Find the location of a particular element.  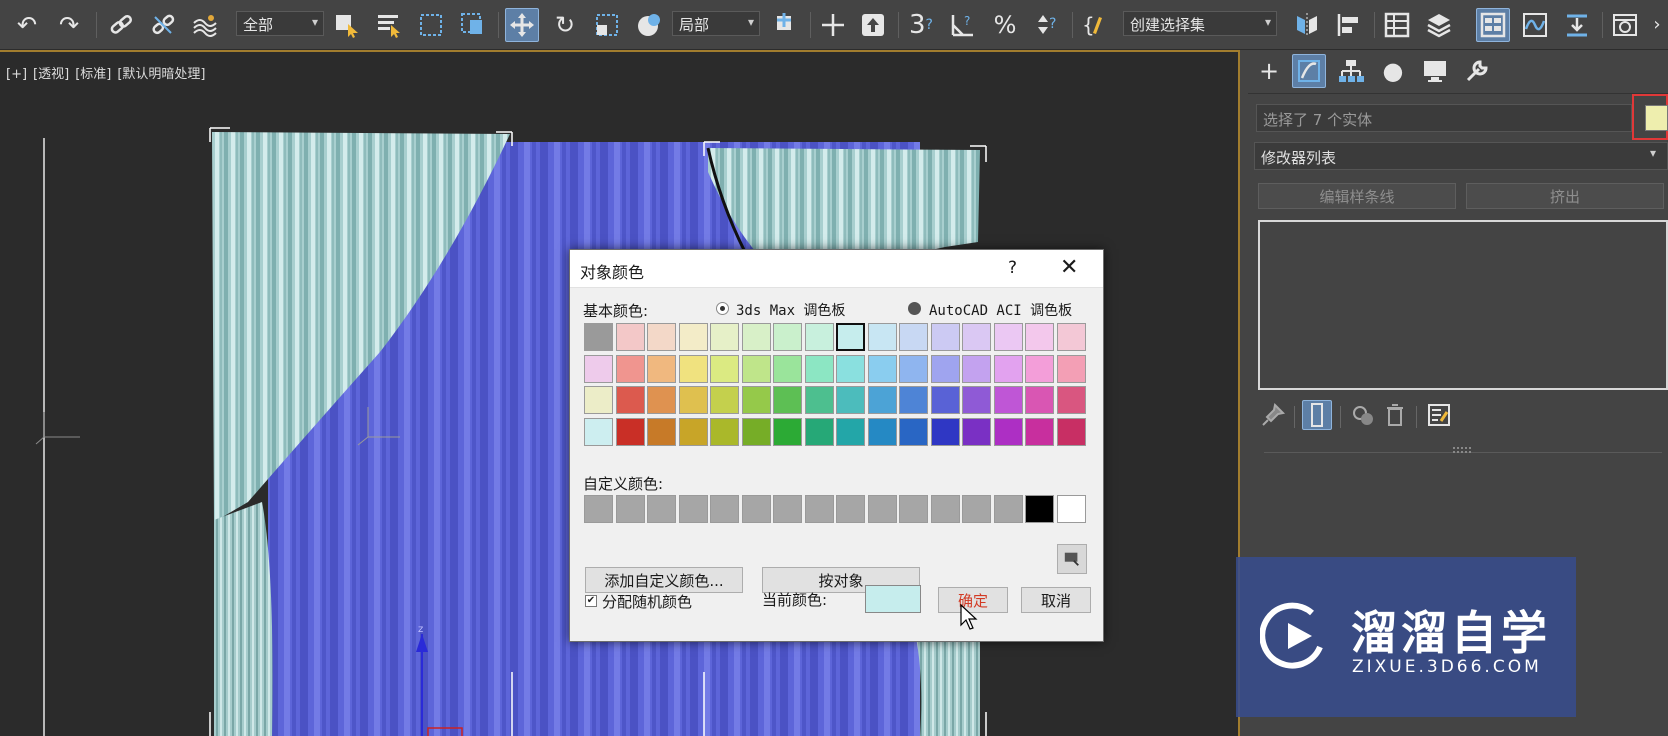

object-name-field: 选择了 7 个实体 is located at coordinates (1444, 118).